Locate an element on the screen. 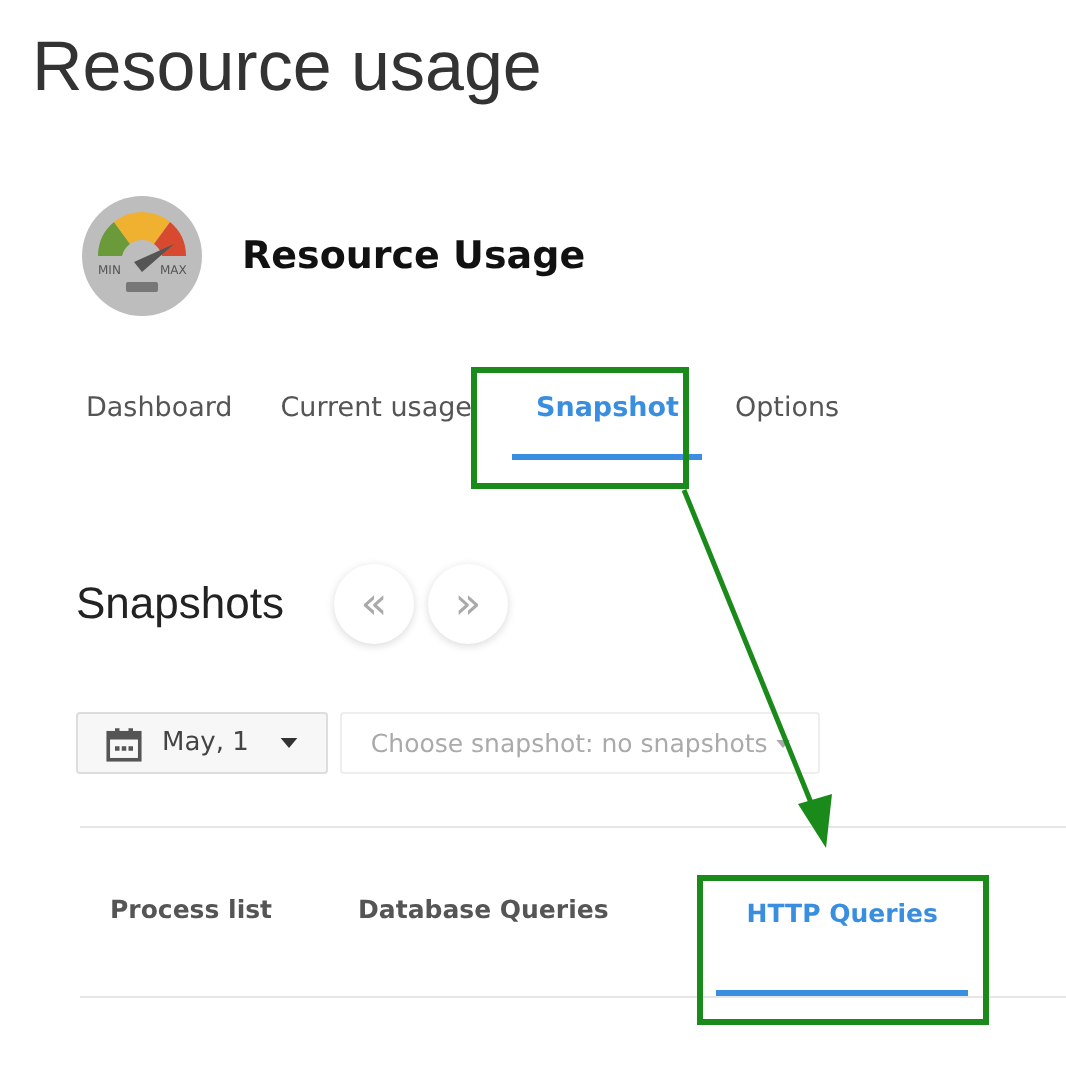  tab: Database Queries is located at coordinates (483, 912).